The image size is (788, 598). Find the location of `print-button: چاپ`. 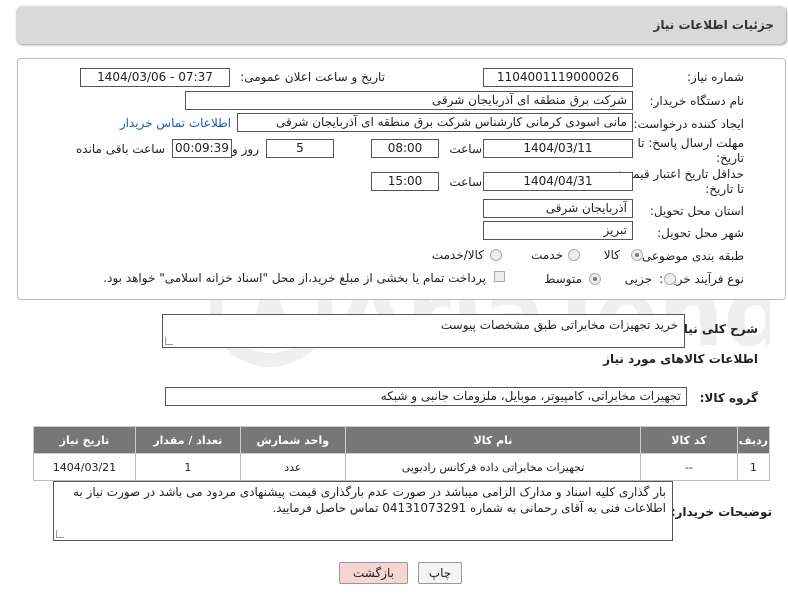

print-button: چاپ is located at coordinates (440, 573).